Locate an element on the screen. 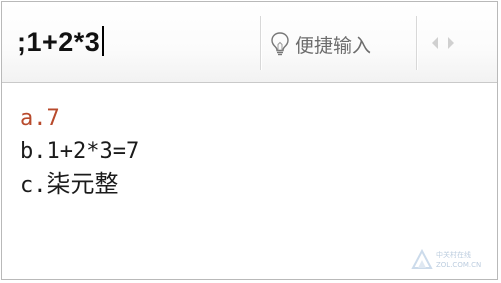  composition-value: ;1+2*3 is located at coordinates (59, 42).